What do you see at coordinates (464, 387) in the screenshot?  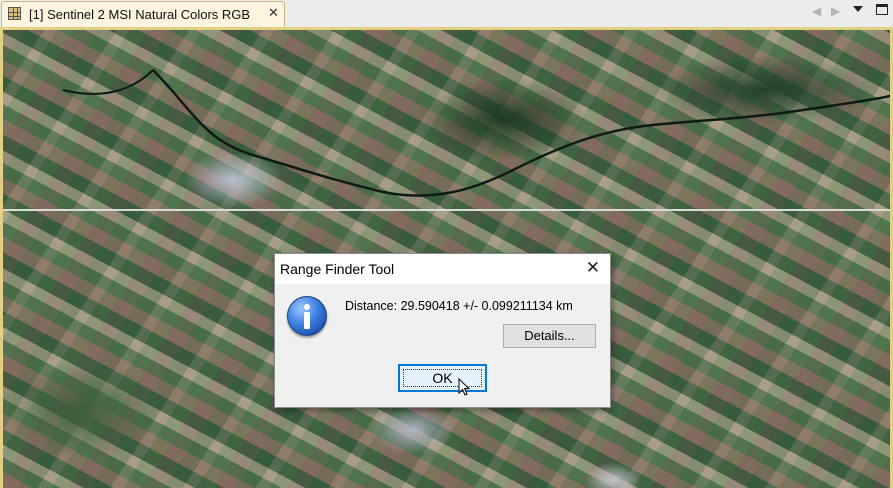 I see `mouse-pointer-icon` at bounding box center [464, 387].